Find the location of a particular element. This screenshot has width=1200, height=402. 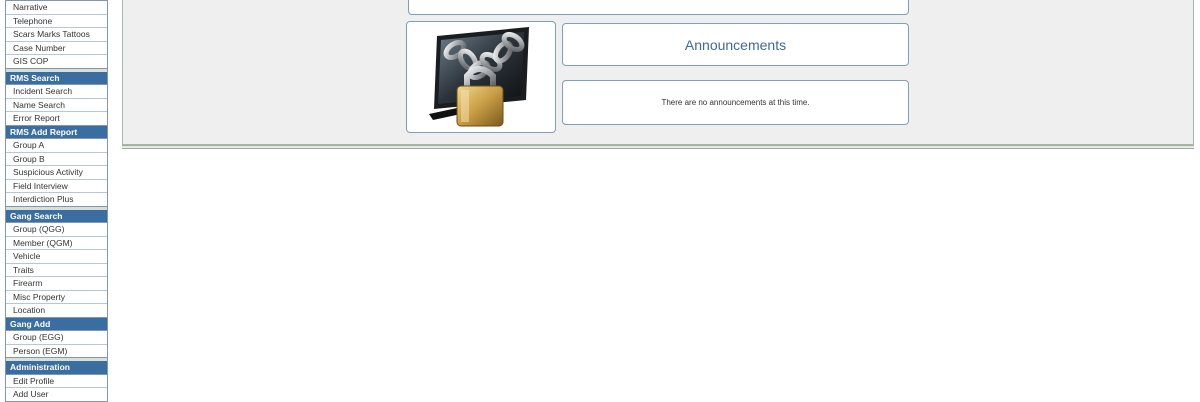

sidebar-header-gang-add: Gang Add is located at coordinates (56, 324).